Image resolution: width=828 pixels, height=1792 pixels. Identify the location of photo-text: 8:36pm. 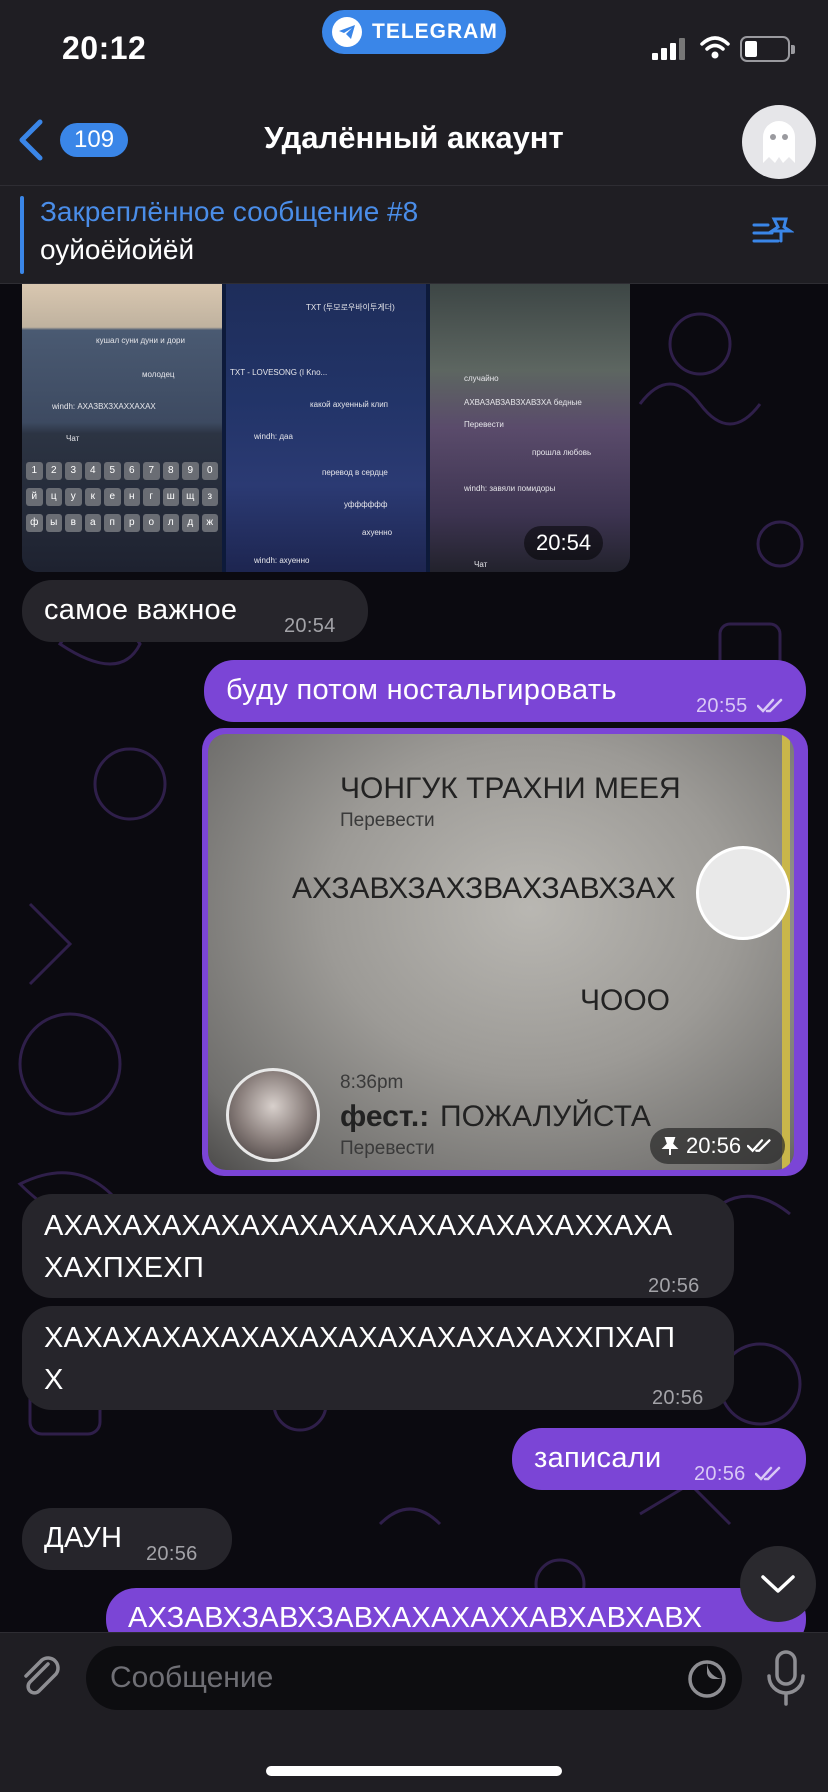
(372, 1082).